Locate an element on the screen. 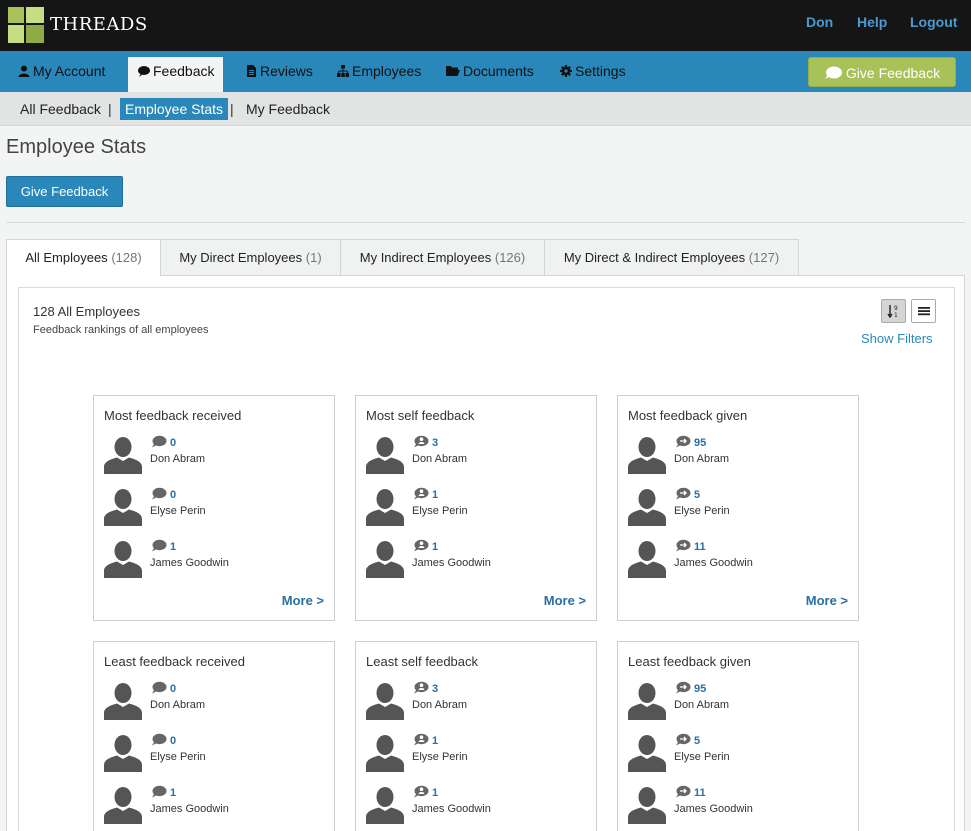 The width and height of the screenshot is (971, 831). folder-icon is located at coordinates (453, 71).